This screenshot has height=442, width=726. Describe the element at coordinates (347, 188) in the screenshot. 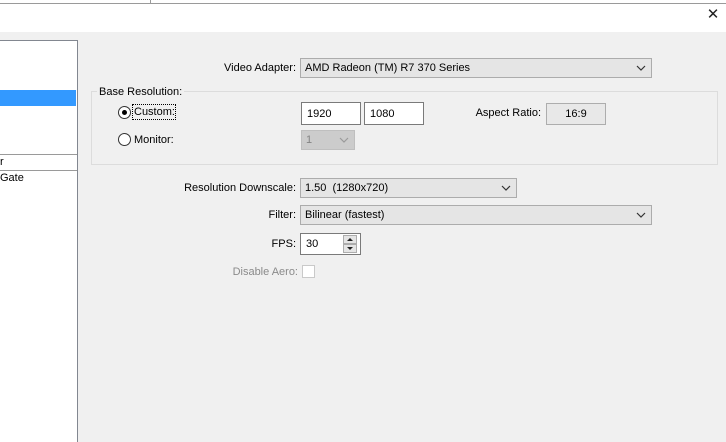

I see `resolution-downscale-value: 1.50 (1280x720)` at that location.